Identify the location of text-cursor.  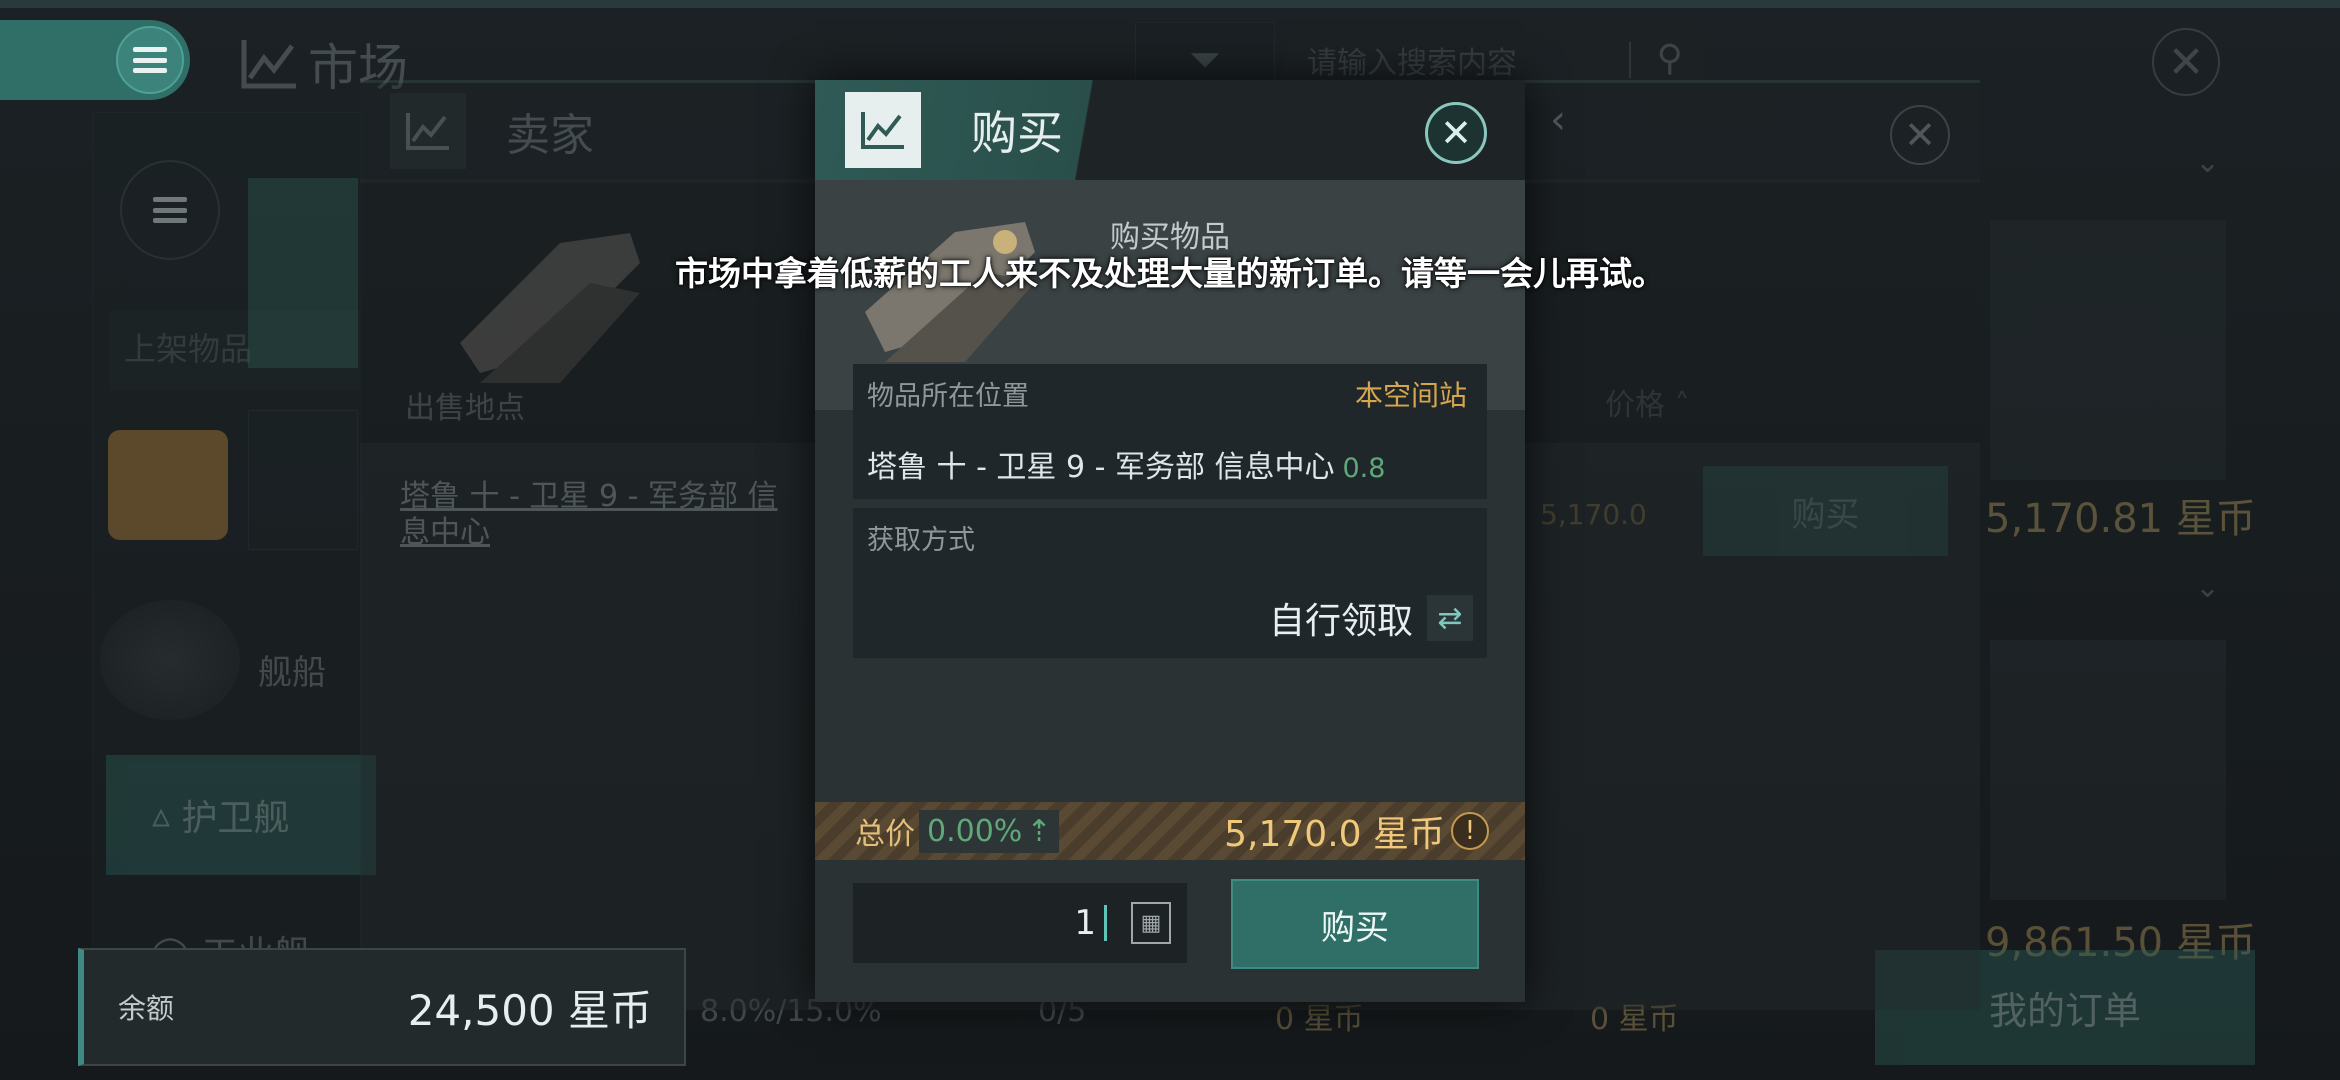
(1105, 923).